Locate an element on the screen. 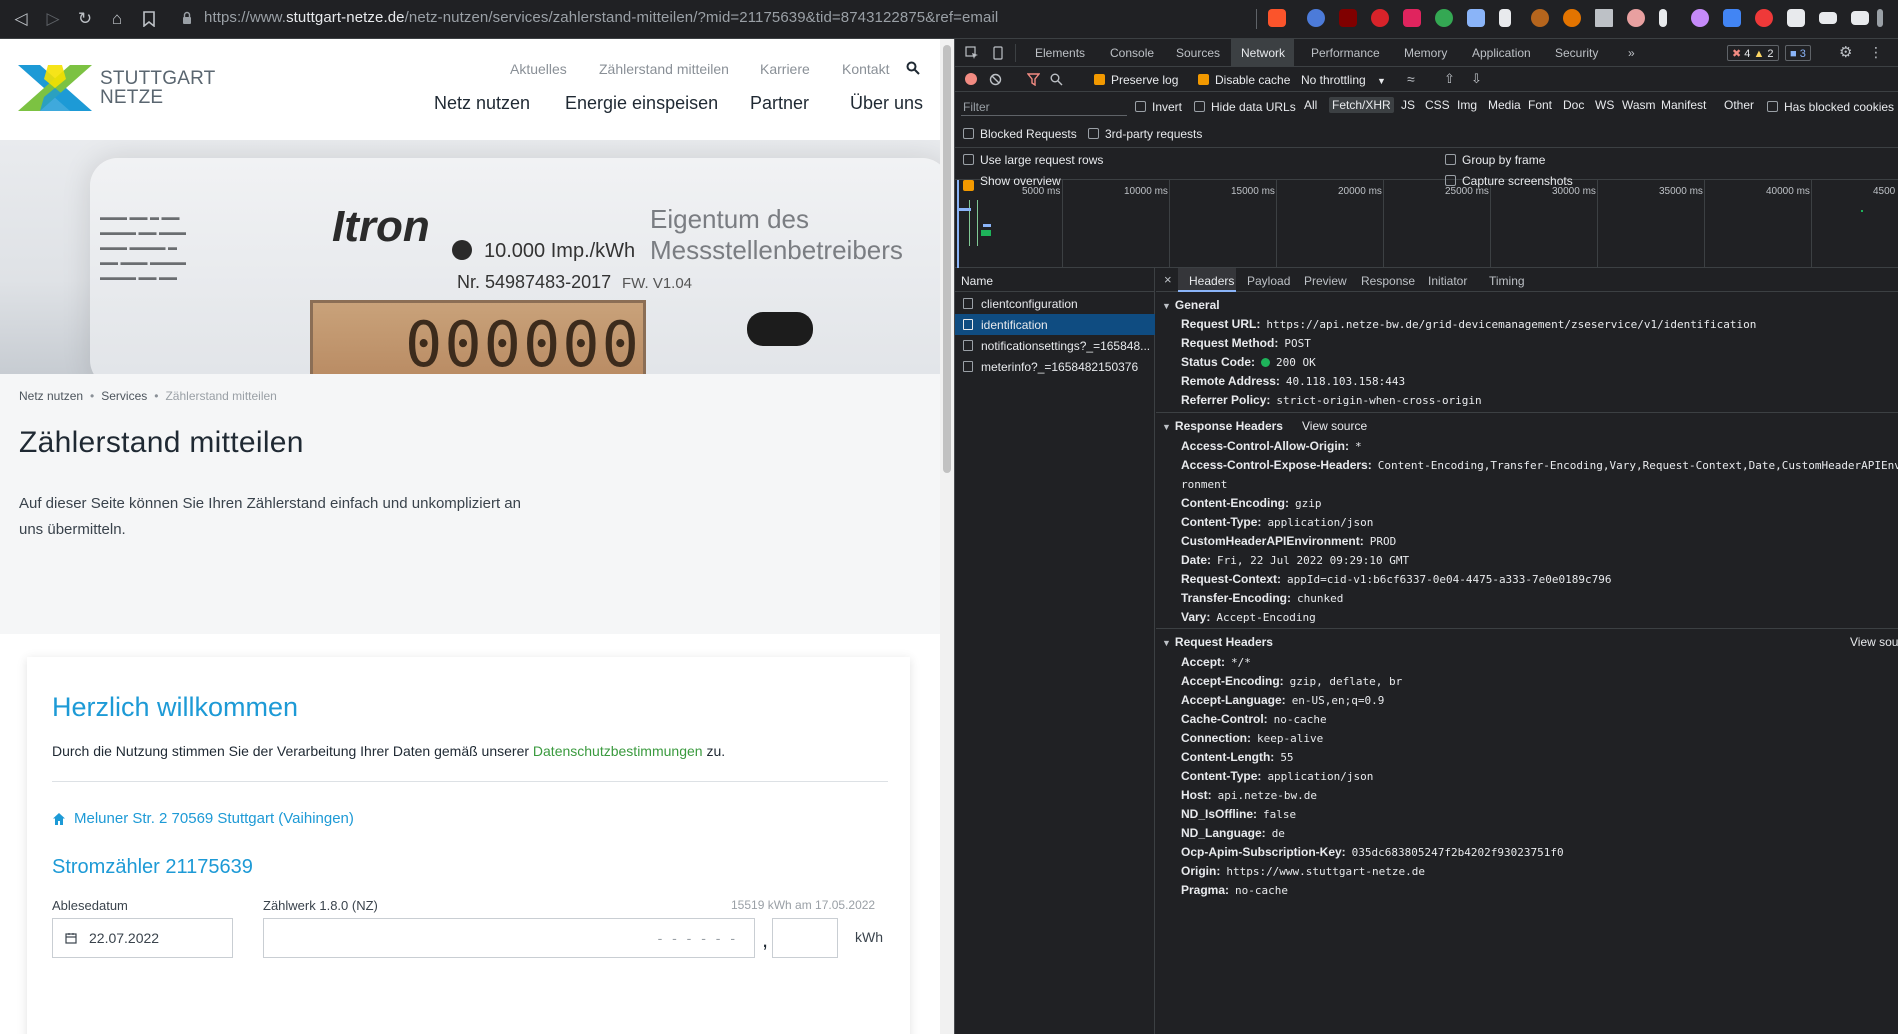  export-har-icon: ⇩ is located at coordinates (1476, 79).